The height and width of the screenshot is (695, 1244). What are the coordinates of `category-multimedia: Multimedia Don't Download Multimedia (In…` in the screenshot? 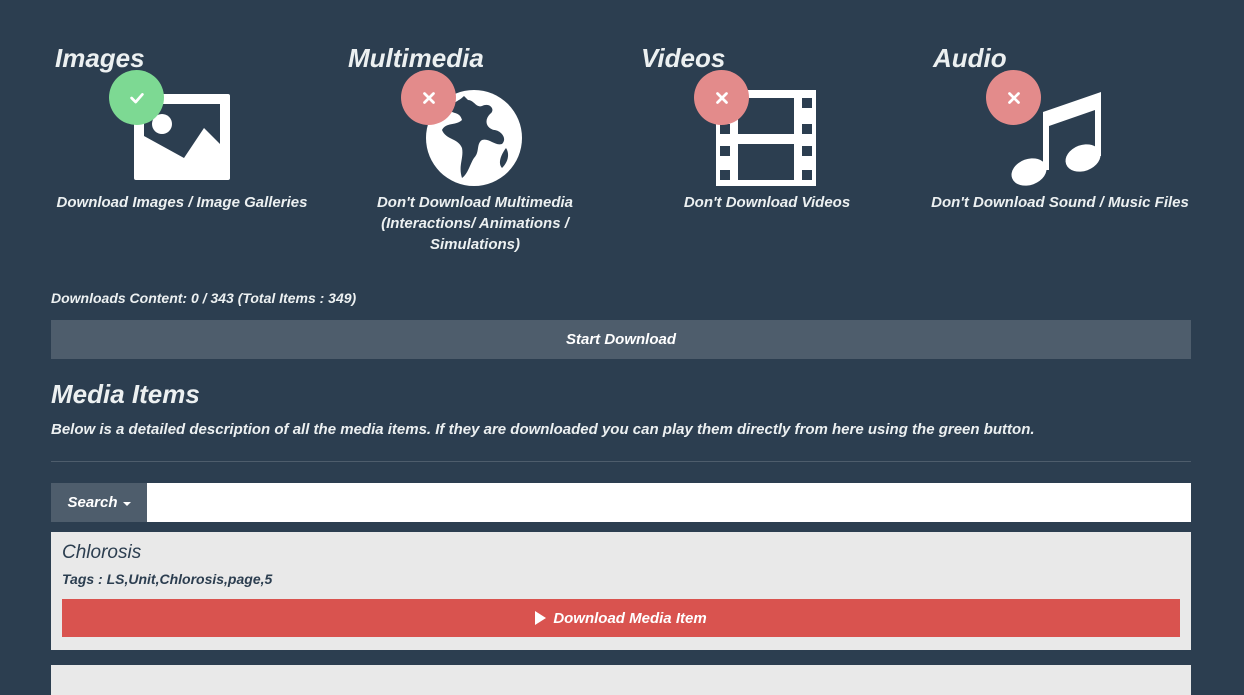 It's located at (478, 152).